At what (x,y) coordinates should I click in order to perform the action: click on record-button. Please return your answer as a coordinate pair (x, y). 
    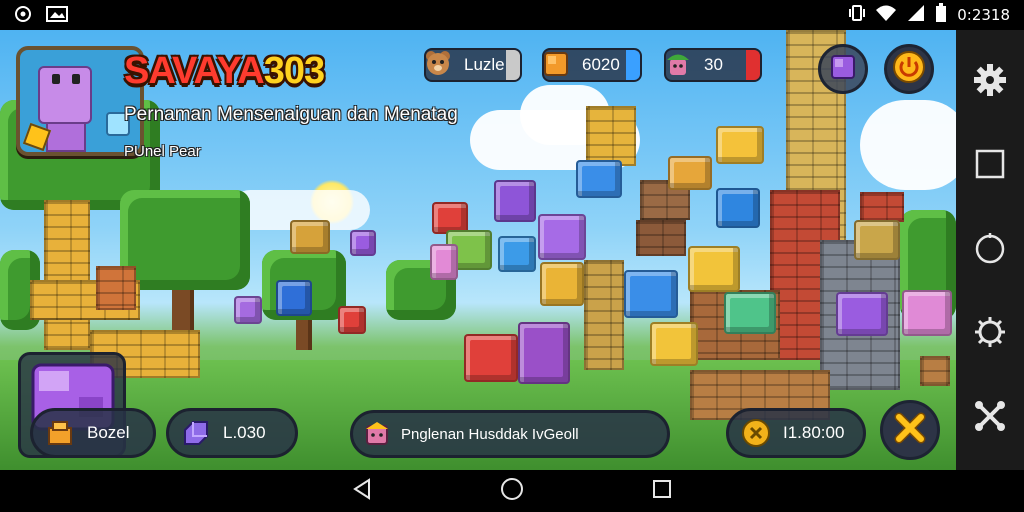
    Looking at the image, I should click on (990, 250).